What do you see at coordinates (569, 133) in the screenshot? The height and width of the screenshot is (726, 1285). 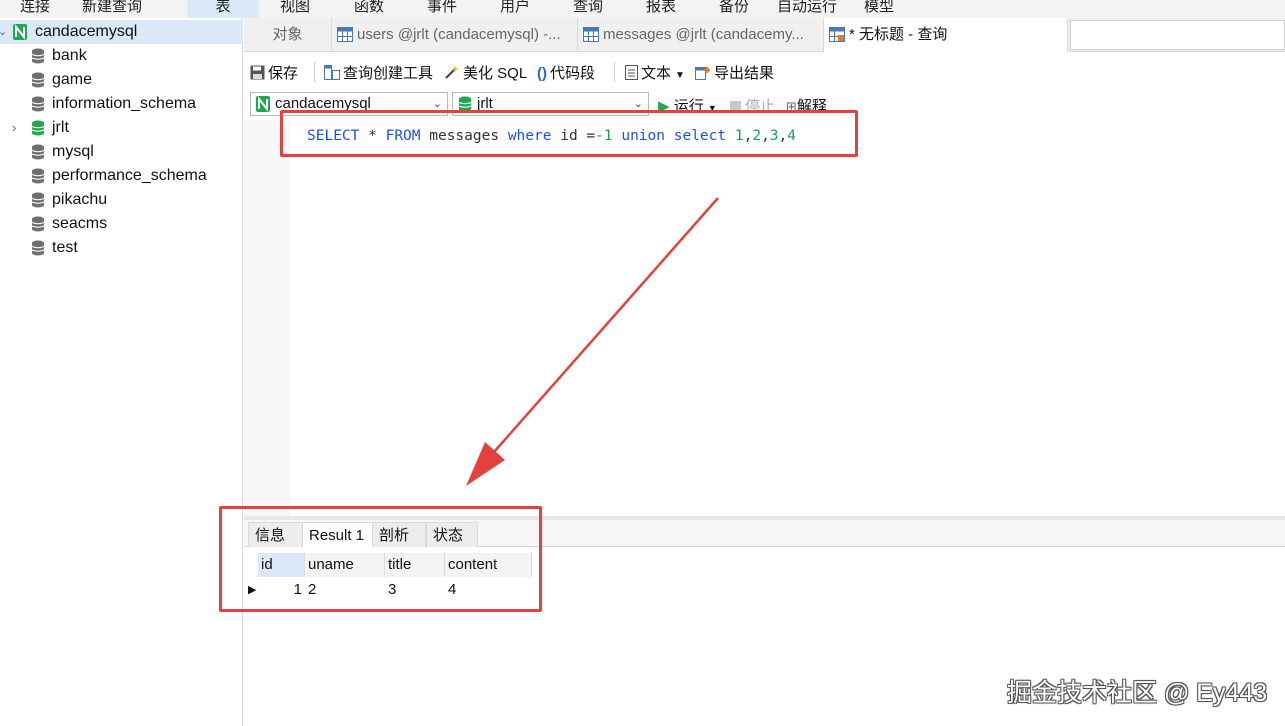 I see `annotation-box-query` at bounding box center [569, 133].